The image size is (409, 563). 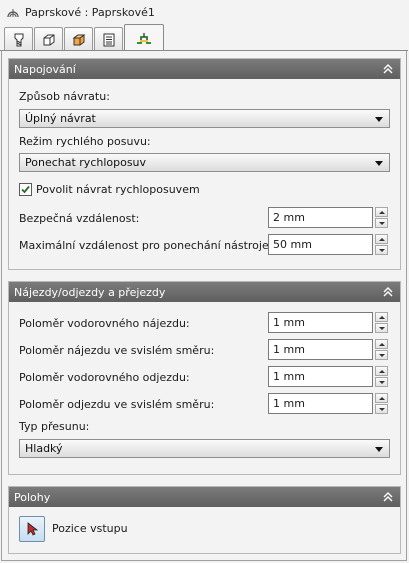 I want to click on box-icon, so click(x=48, y=39).